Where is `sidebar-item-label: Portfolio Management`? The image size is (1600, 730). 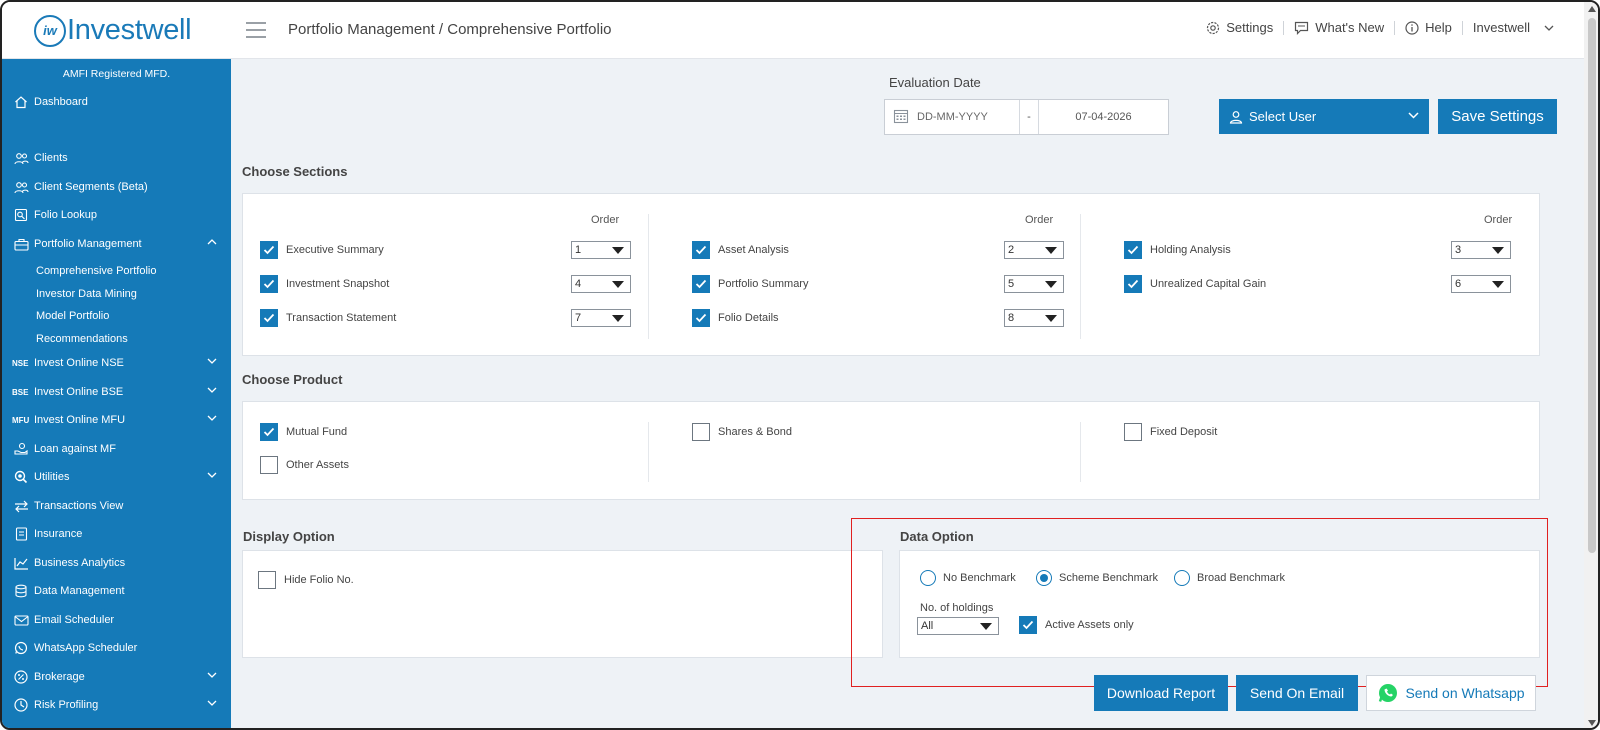 sidebar-item-label: Portfolio Management is located at coordinates (88, 244).